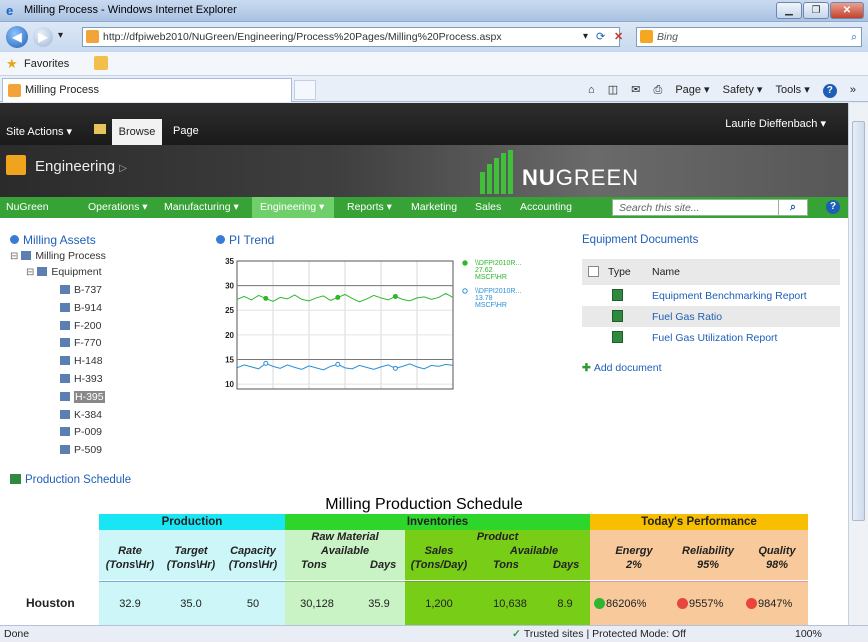 Image resolution: width=868 pixels, height=642 pixels. I want to click on minimize-button: ▁, so click(789, 10).